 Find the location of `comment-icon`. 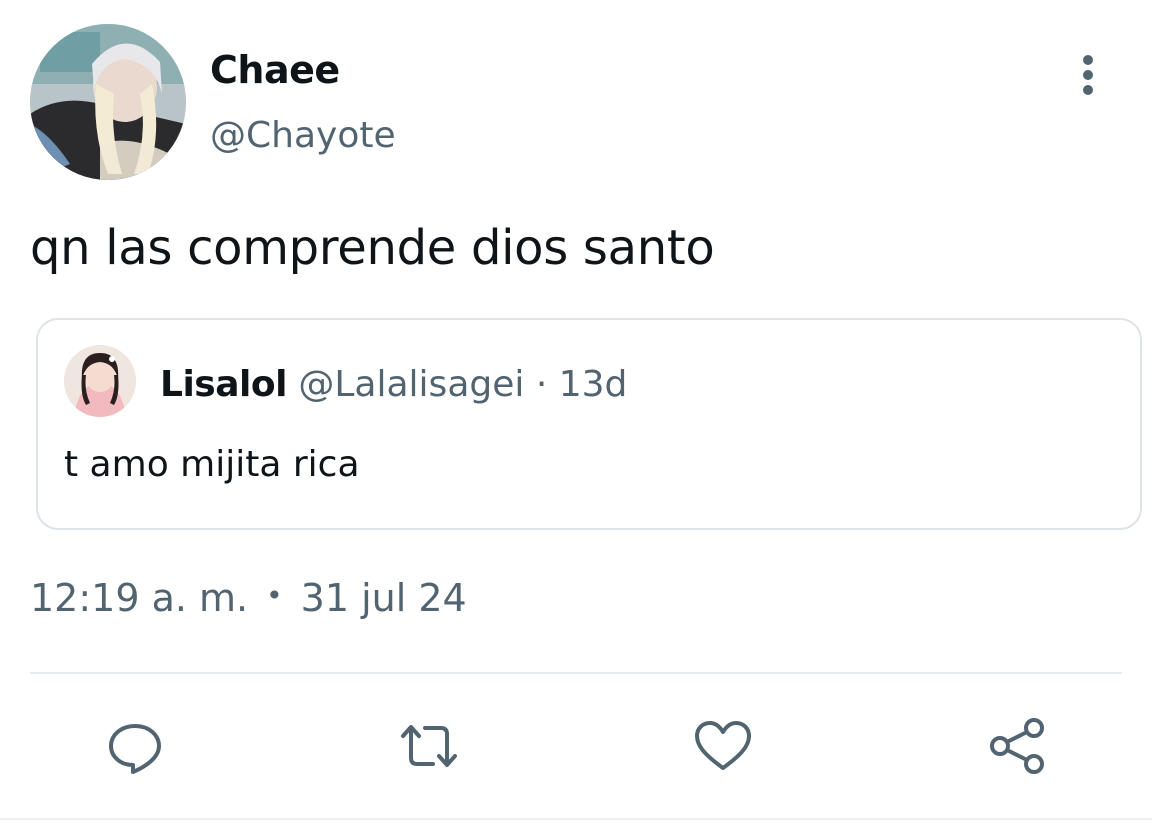

comment-icon is located at coordinates (135, 749).